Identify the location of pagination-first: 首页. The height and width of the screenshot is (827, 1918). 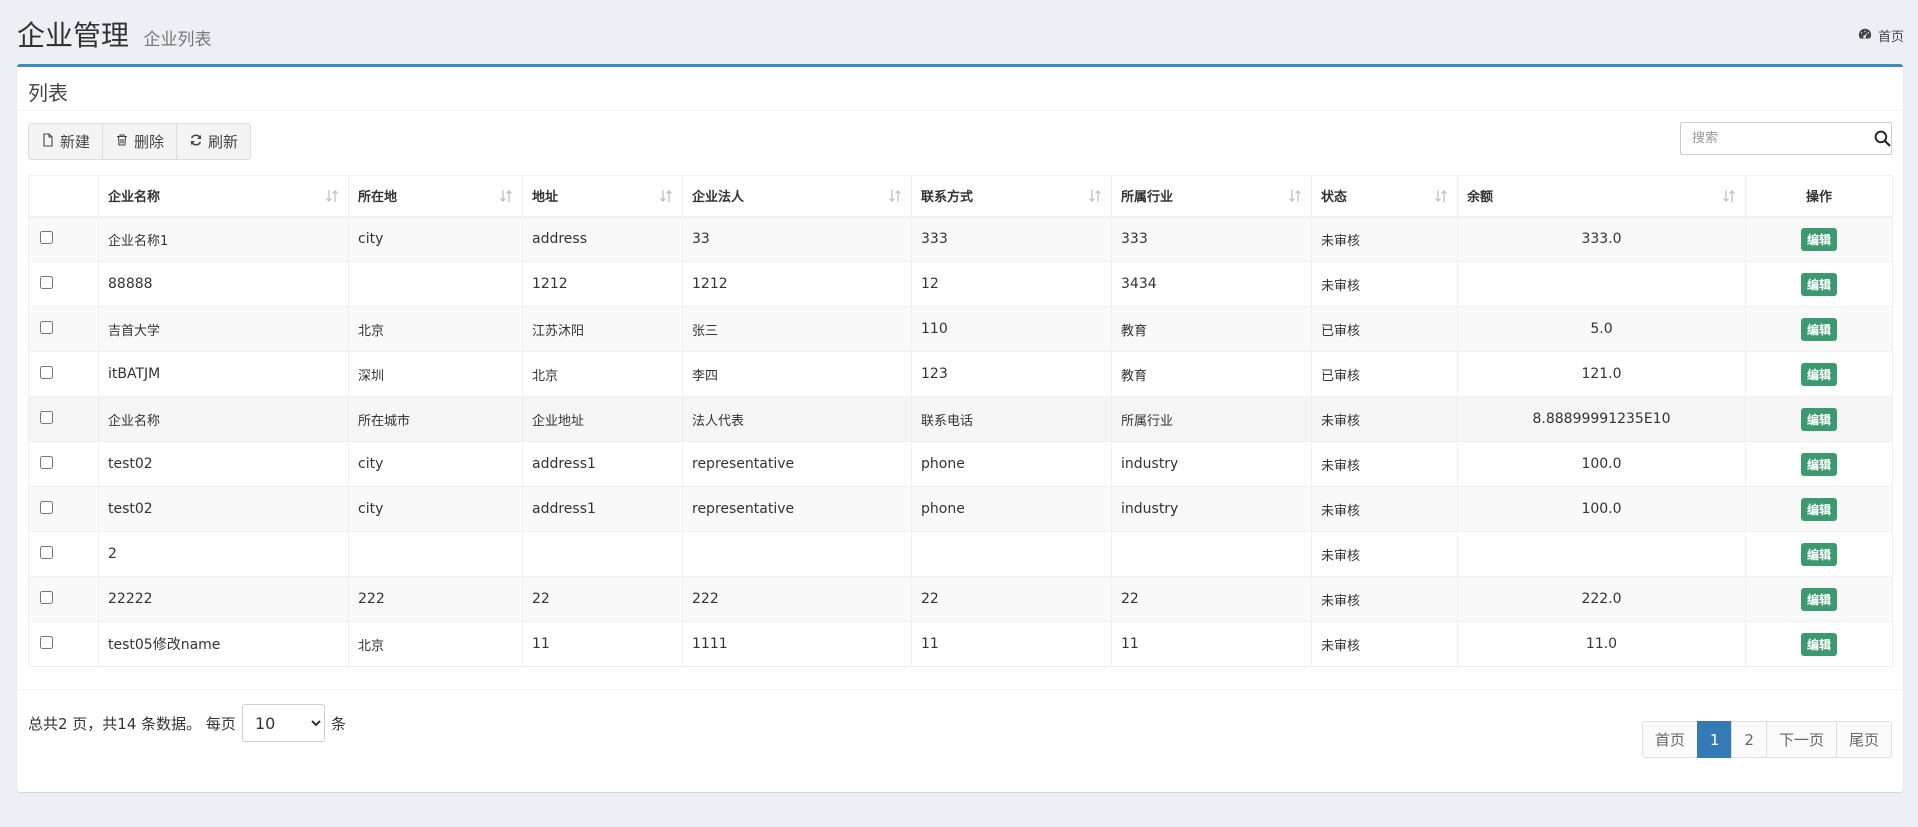
(1669, 739).